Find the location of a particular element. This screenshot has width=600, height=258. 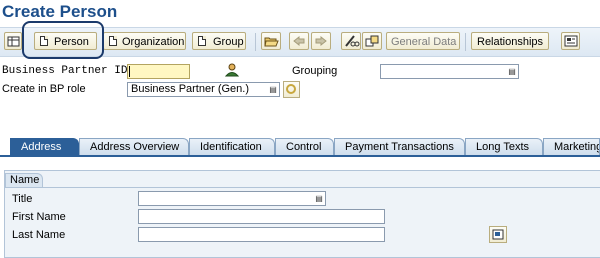

role-value: Business Partner (Gen.) is located at coordinates (190, 89).